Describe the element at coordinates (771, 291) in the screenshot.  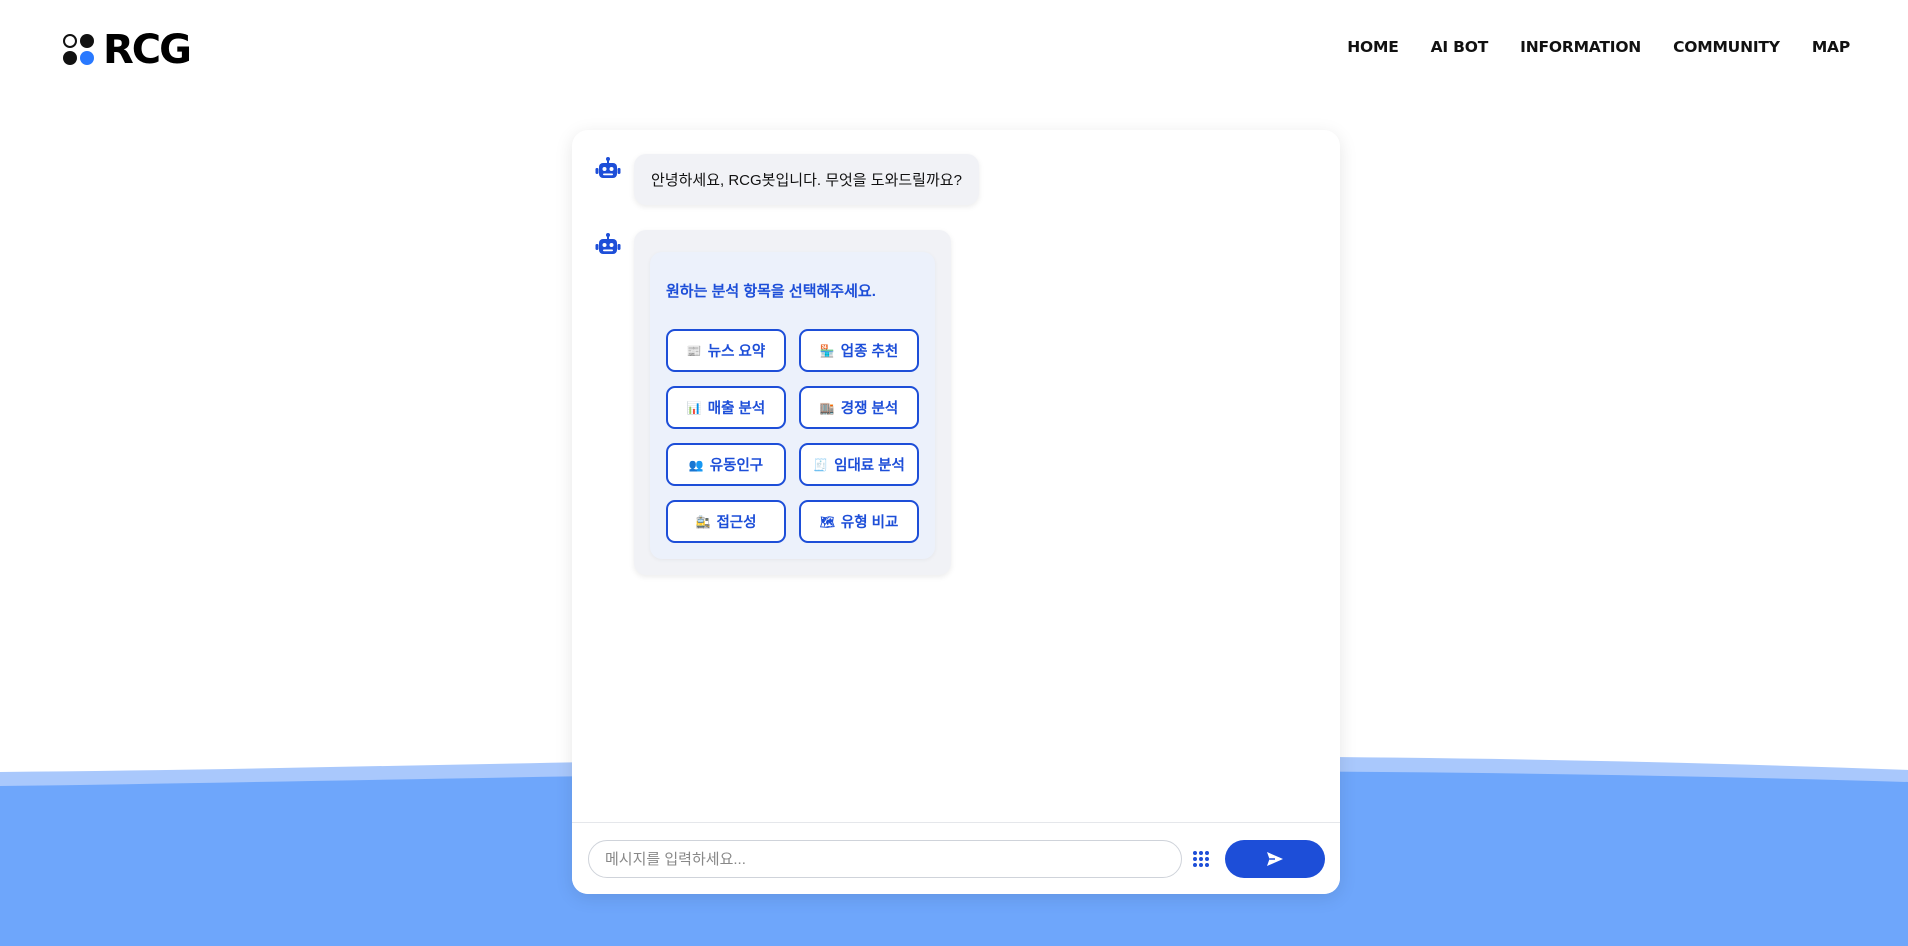
I see `menu-title: 원하는 분석 항목을 선택해주세요.` at that location.